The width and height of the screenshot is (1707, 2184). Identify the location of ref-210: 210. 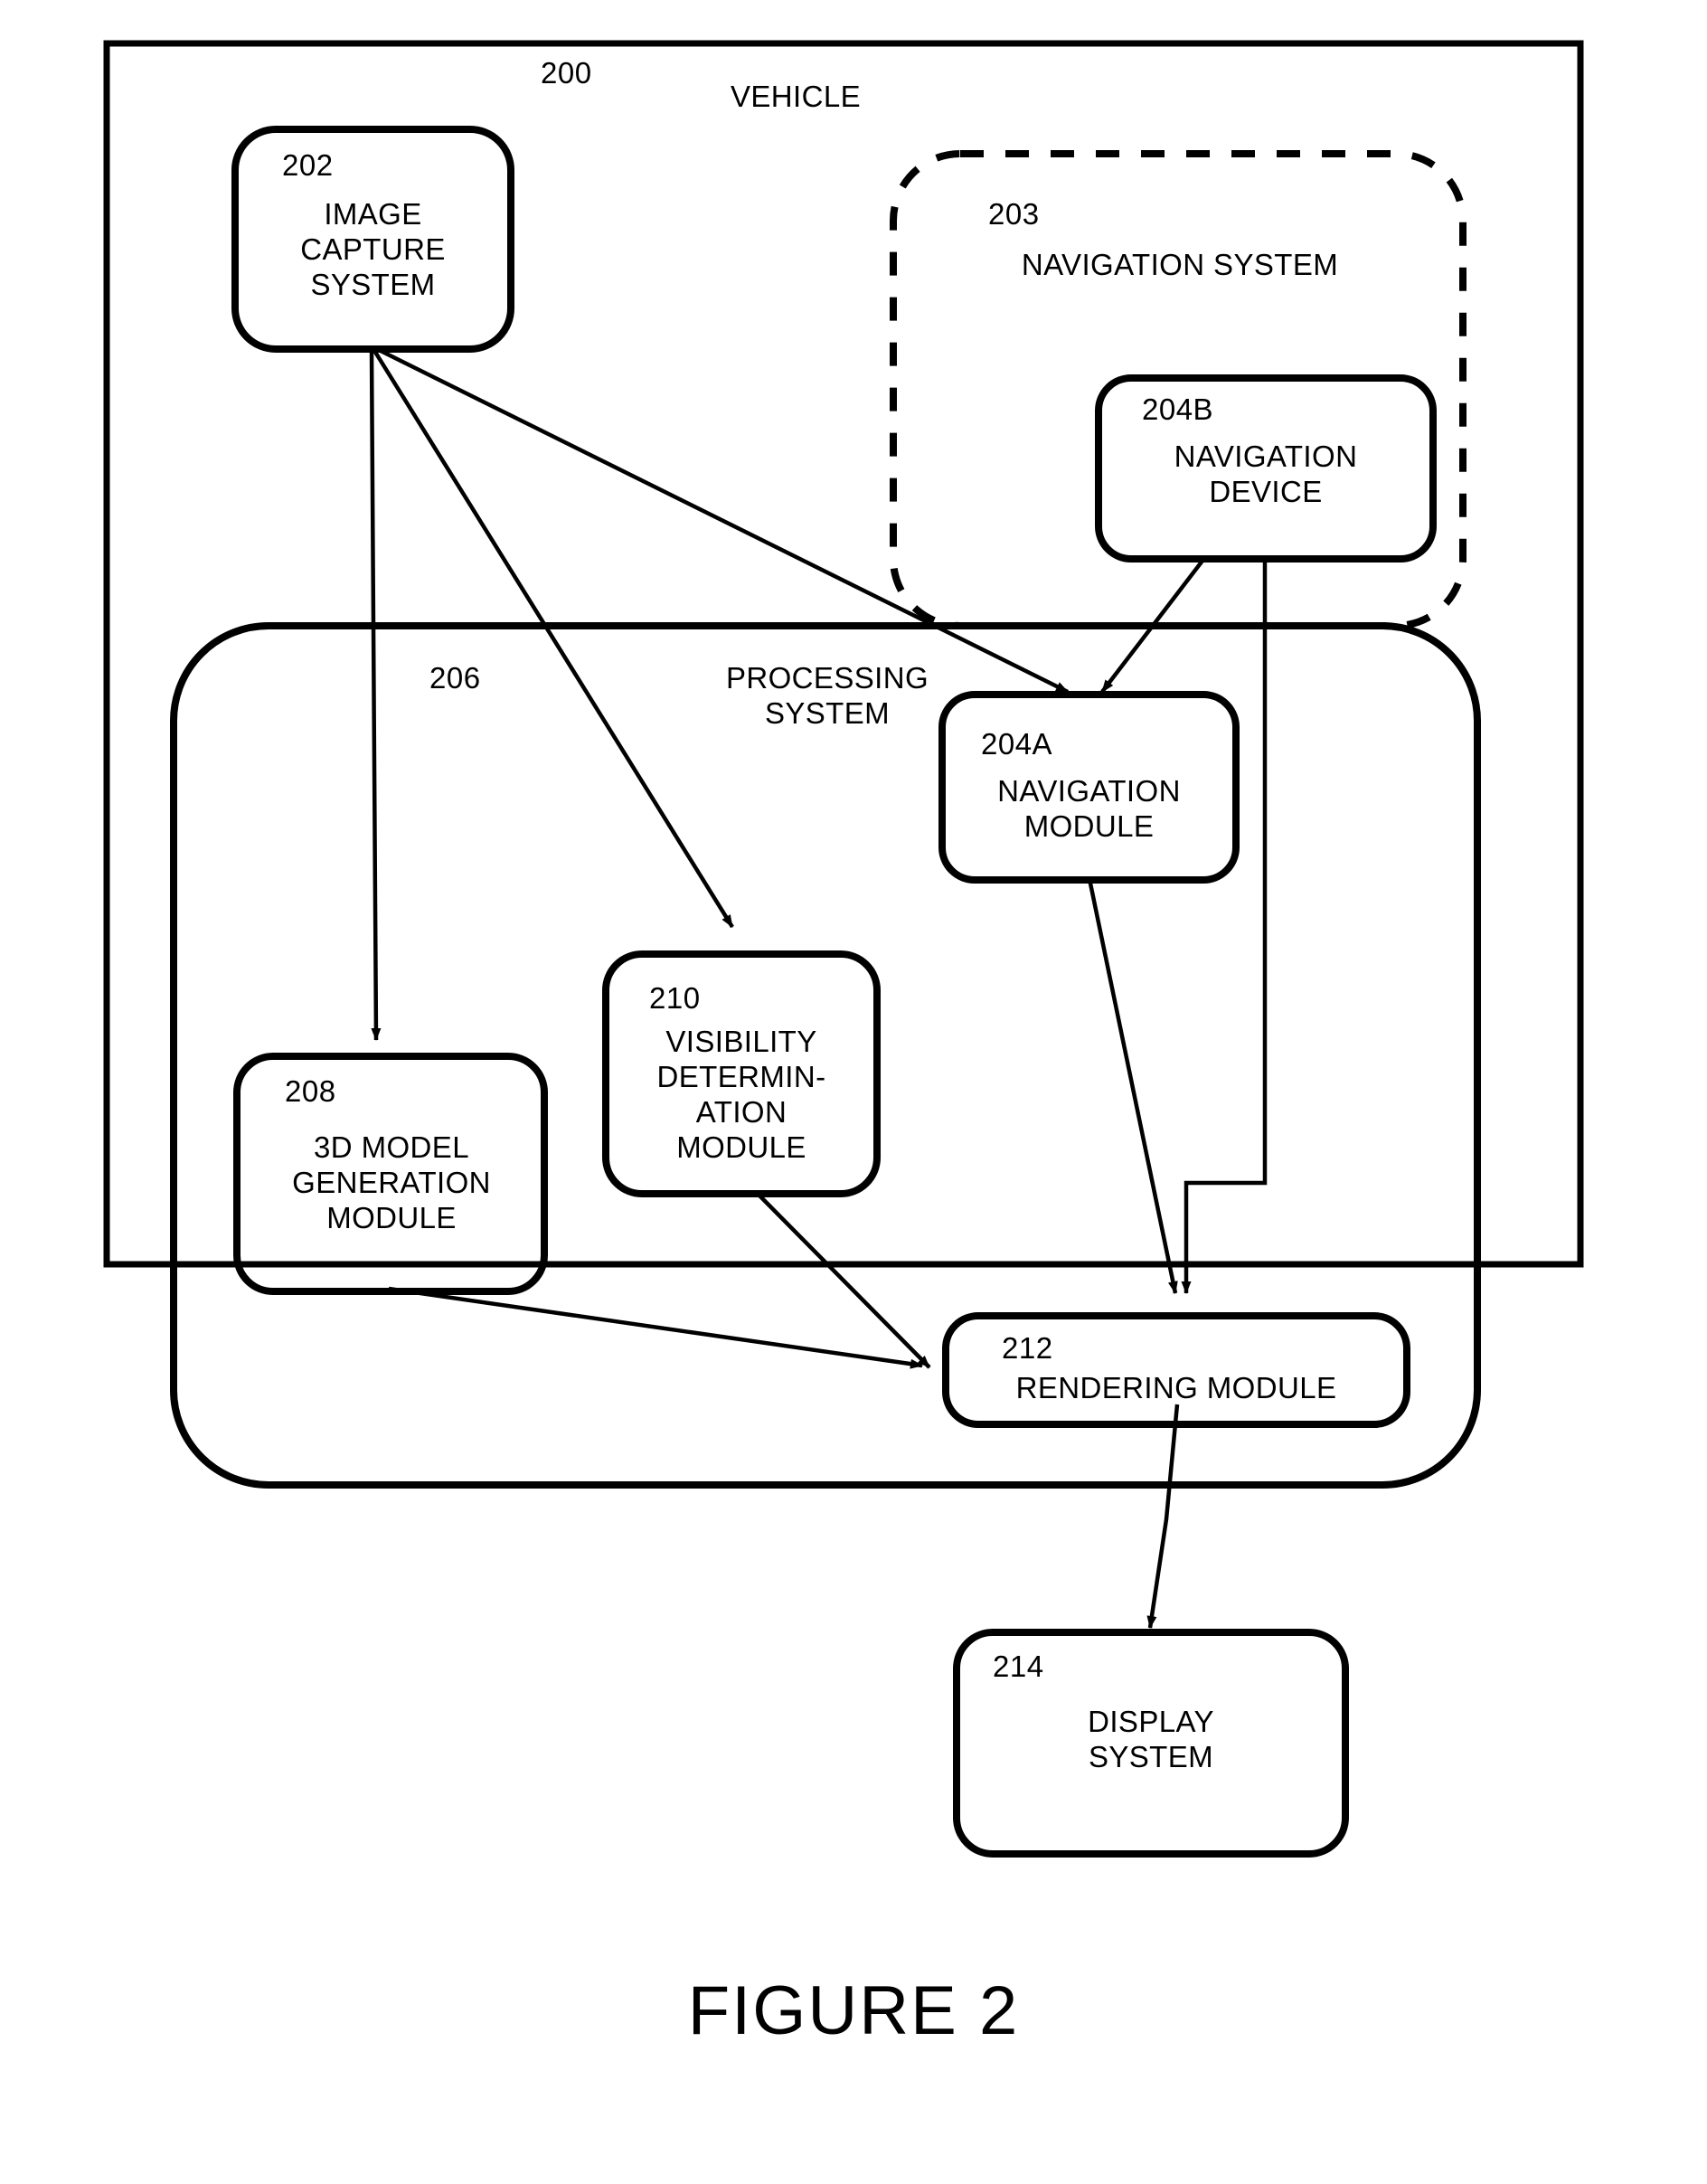
(675, 998).